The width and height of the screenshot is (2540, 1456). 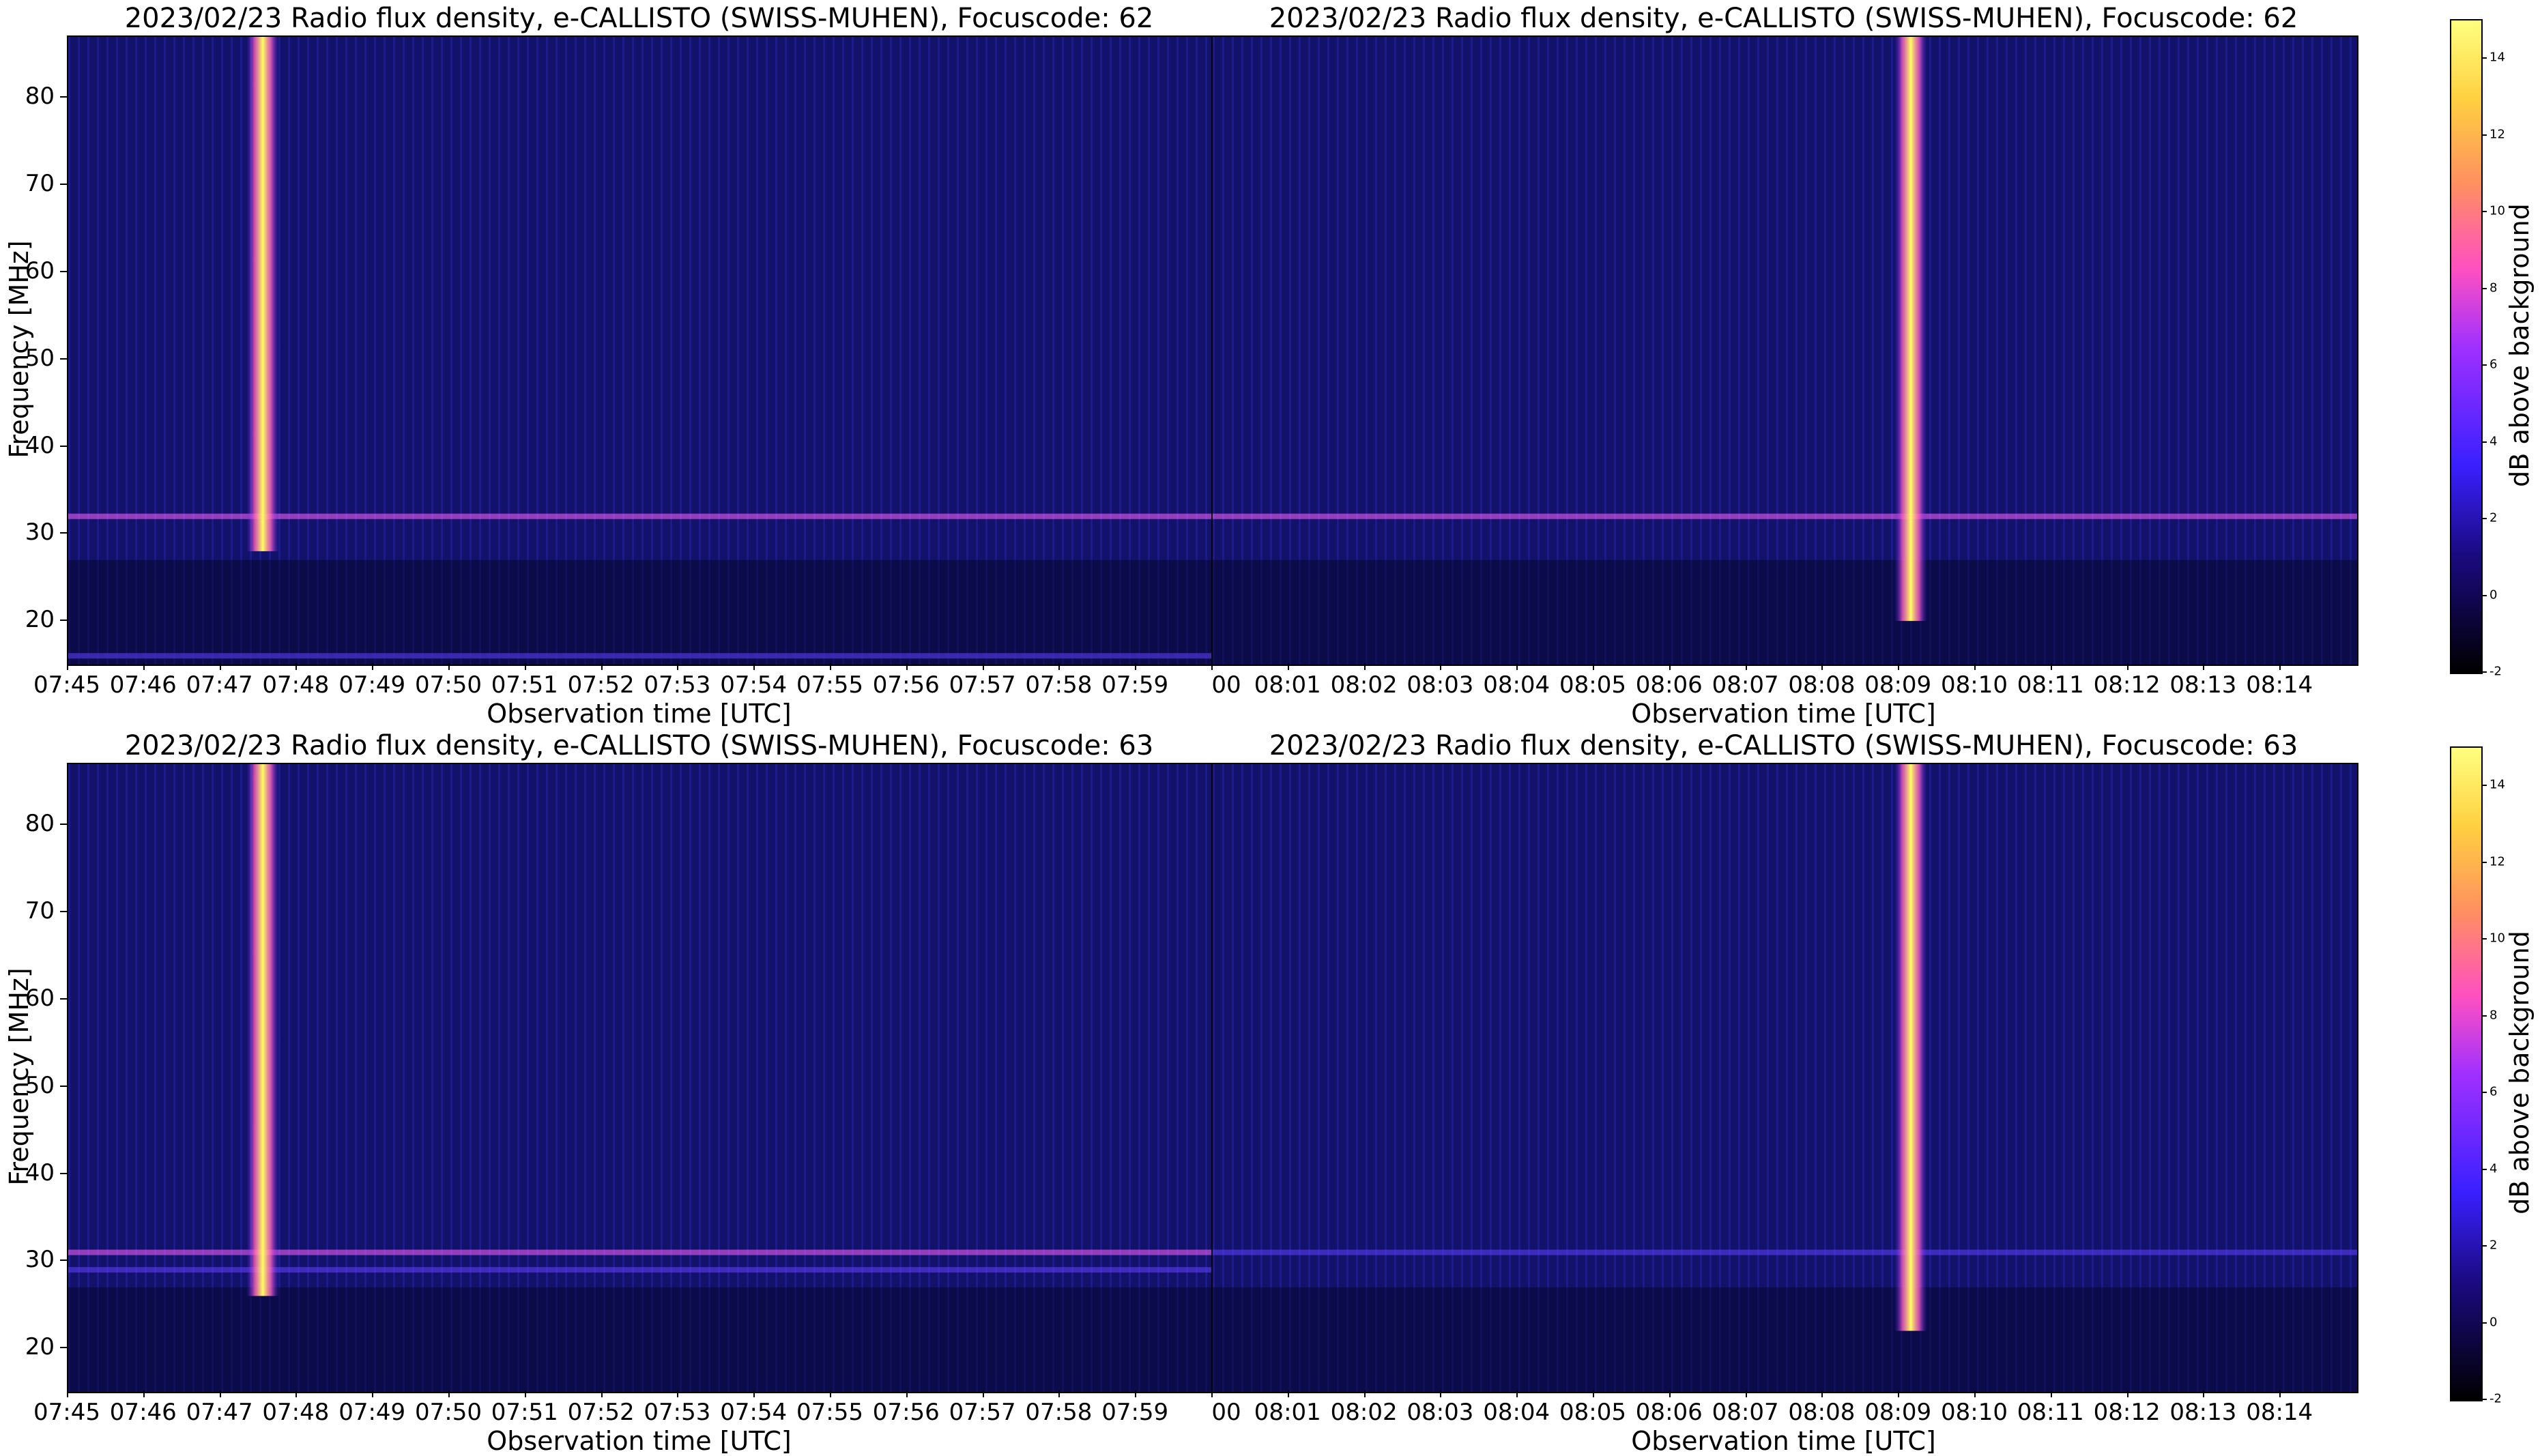 I want to click on x-tick-label: 08:14, so click(x=2279, y=1412).